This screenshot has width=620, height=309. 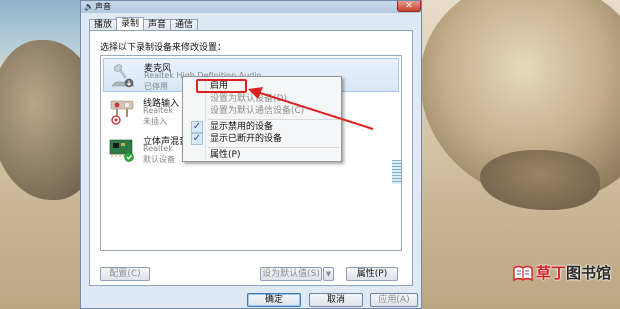 What do you see at coordinates (157, 24) in the screenshot?
I see `tab-sounds: 声音` at bounding box center [157, 24].